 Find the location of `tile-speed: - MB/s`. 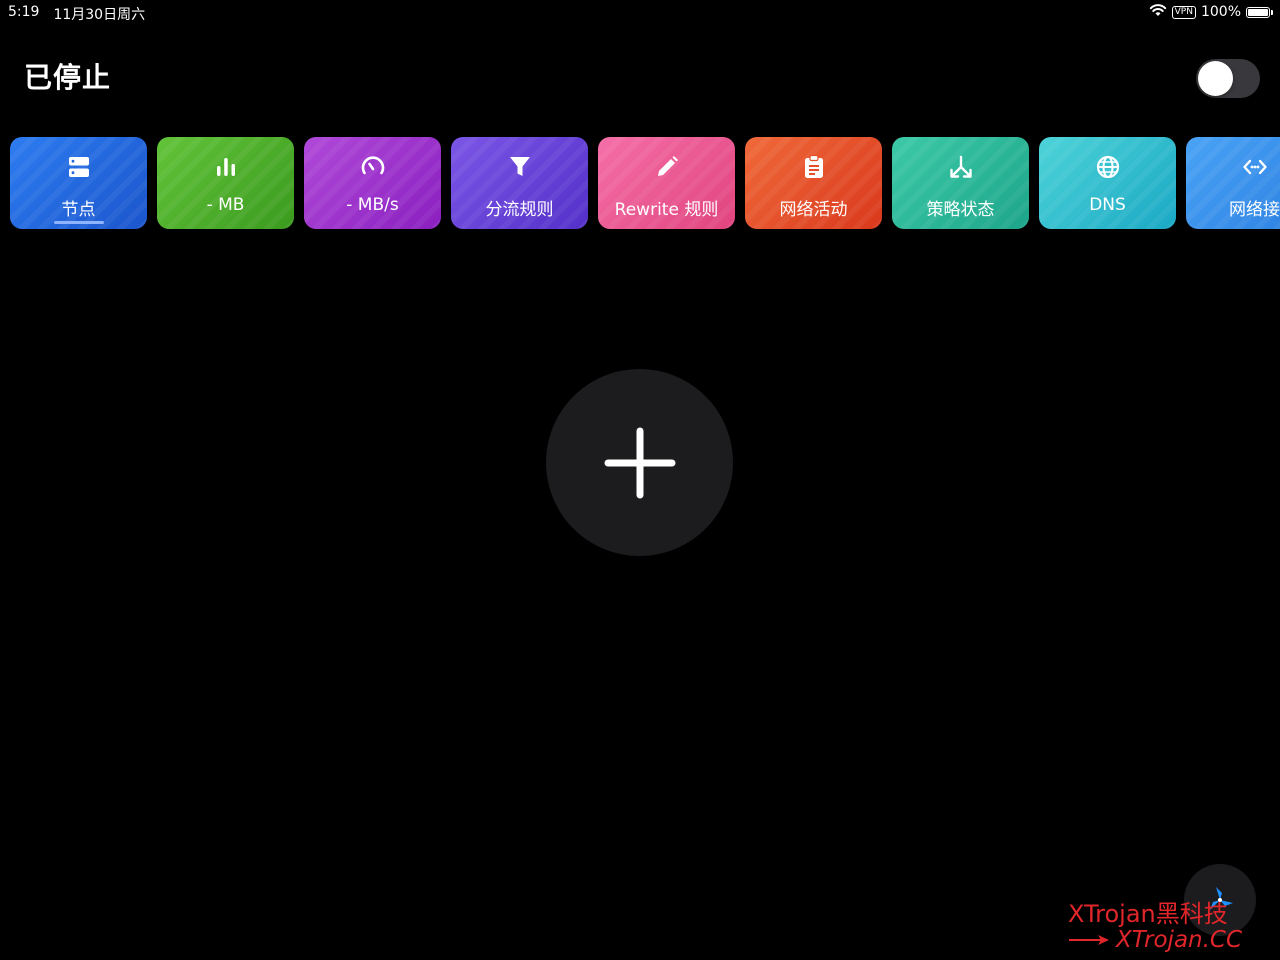

tile-speed: - MB/s is located at coordinates (372, 183).